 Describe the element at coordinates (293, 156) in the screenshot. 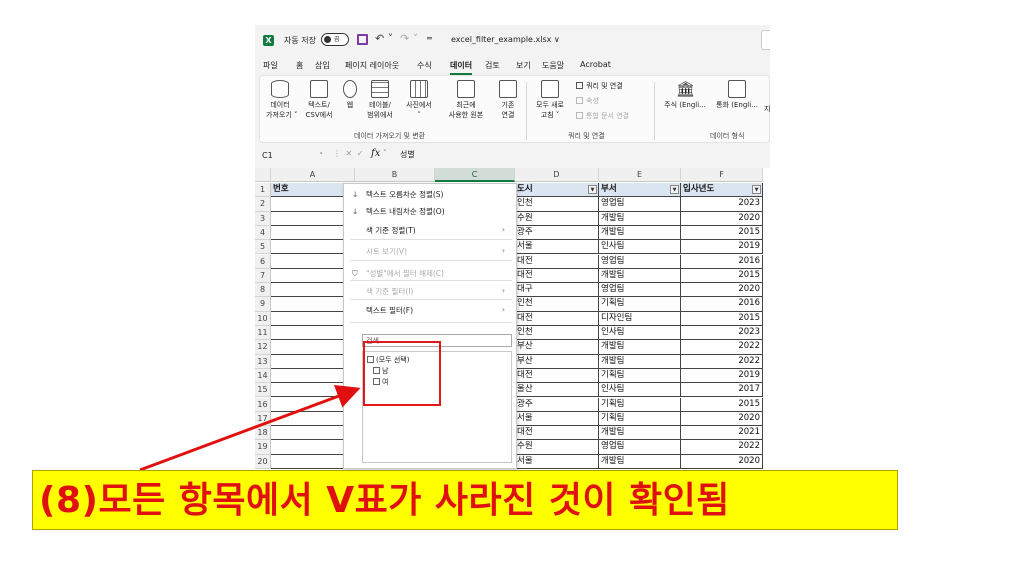

I see `name-box: C1 ˅` at that location.